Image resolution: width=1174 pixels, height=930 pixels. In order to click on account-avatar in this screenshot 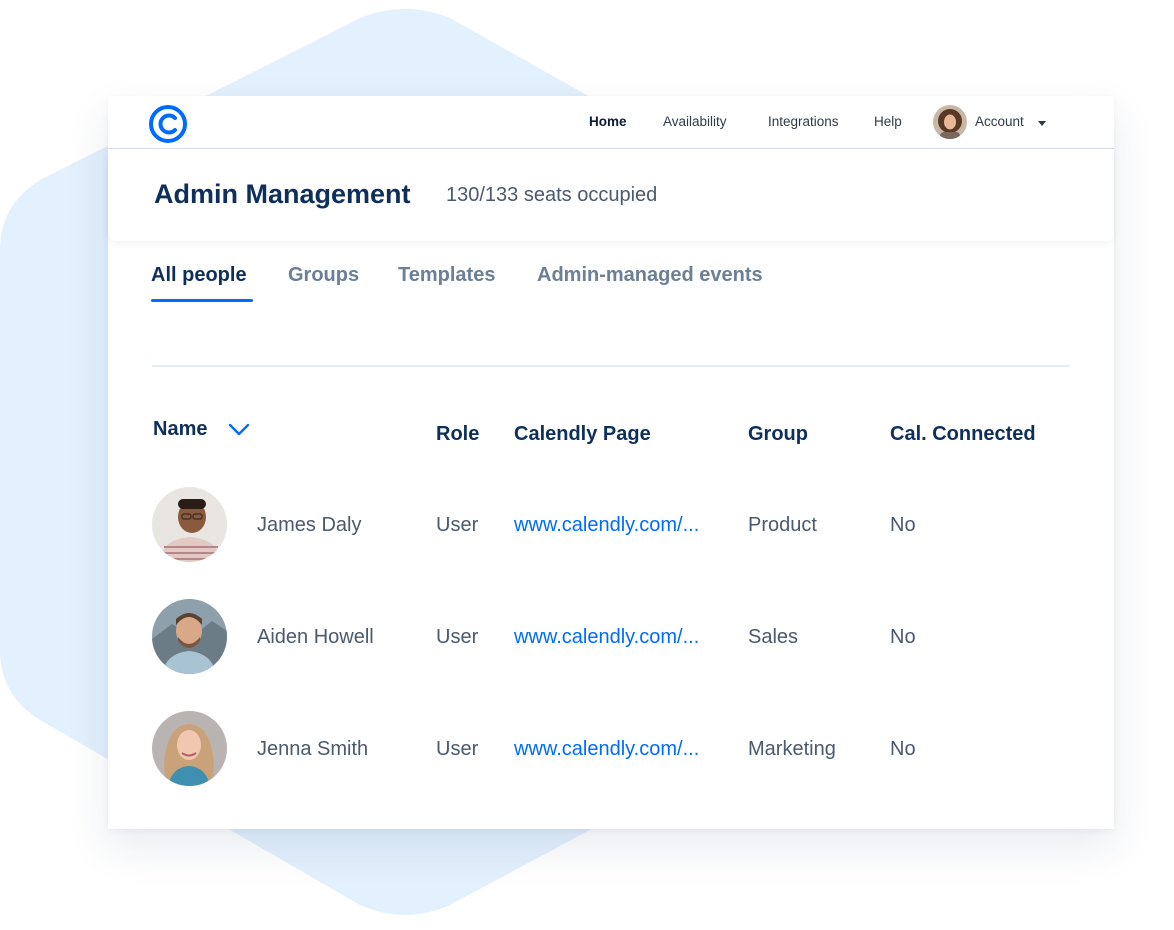, I will do `click(950, 122)`.